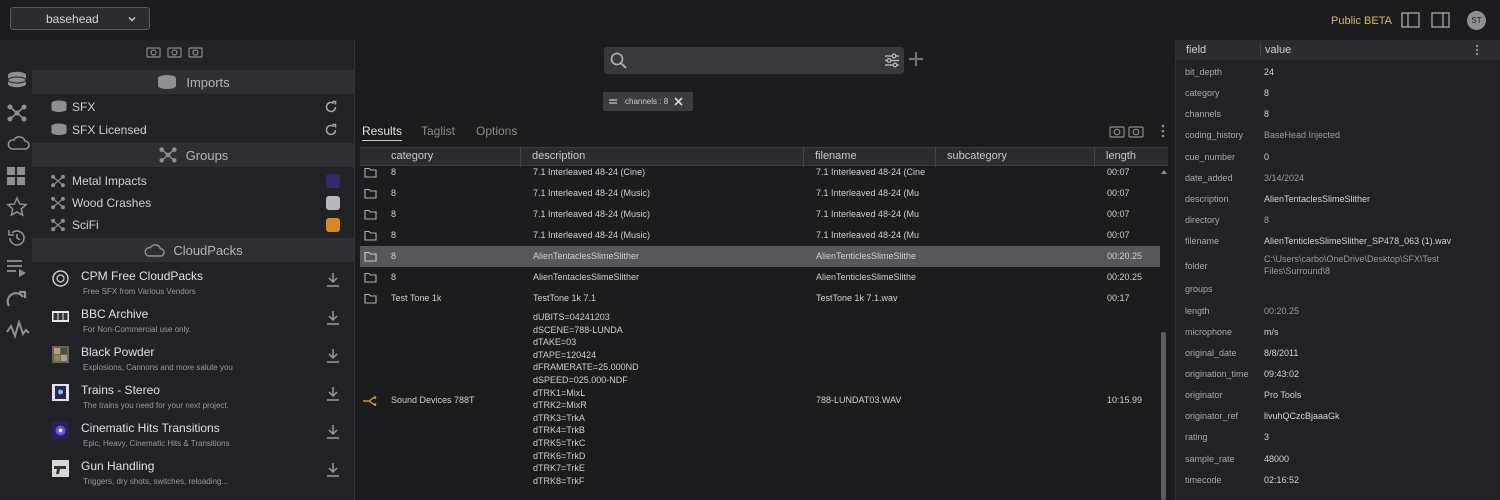 The height and width of the screenshot is (500, 1500). Describe the element at coordinates (1281, 374) in the screenshot. I see `property-value: 09:43:02` at that location.